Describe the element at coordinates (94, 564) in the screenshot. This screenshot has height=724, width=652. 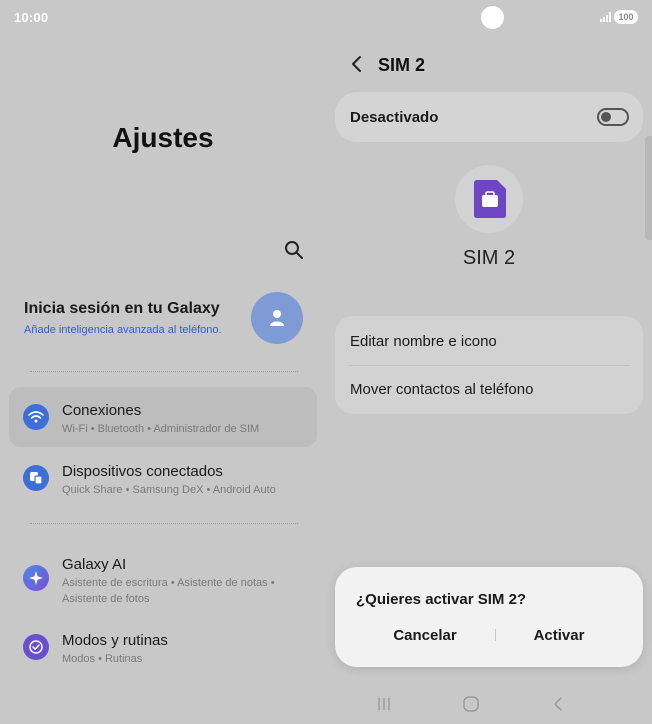
I see `menu-item-title: Galaxy AI` at that location.